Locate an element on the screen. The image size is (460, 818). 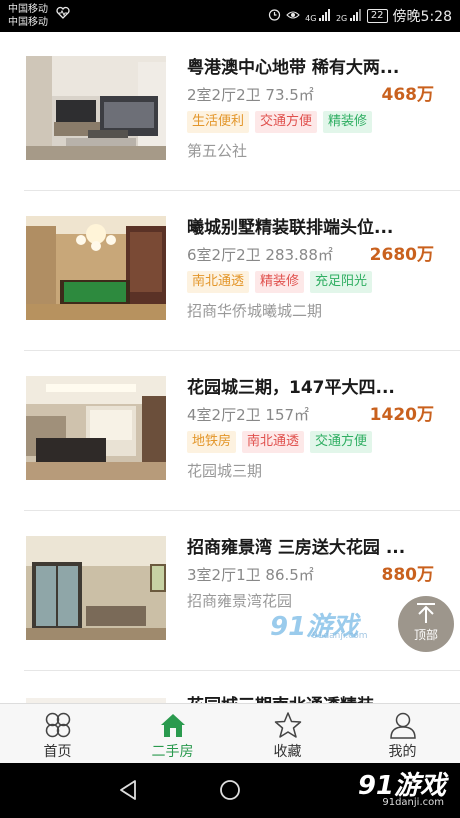
listing-community: 第五公社 is located at coordinates (217, 151).